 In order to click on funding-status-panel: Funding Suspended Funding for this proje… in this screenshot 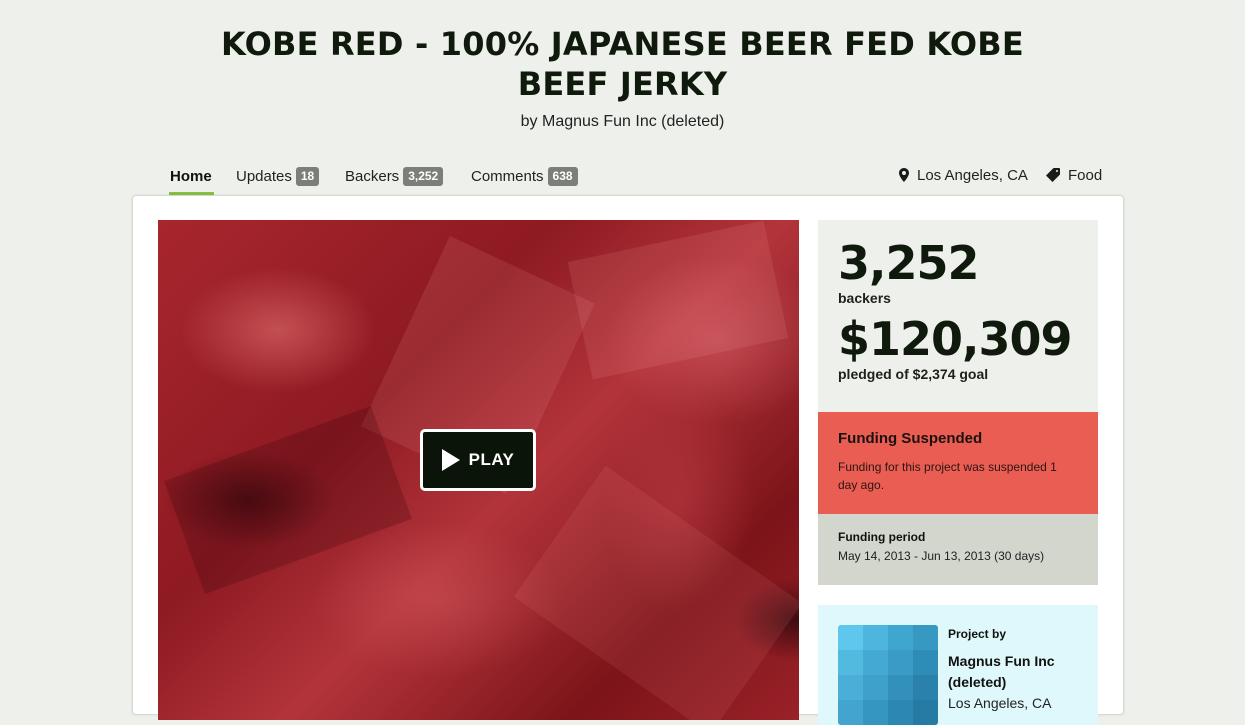, I will do `click(958, 463)`.